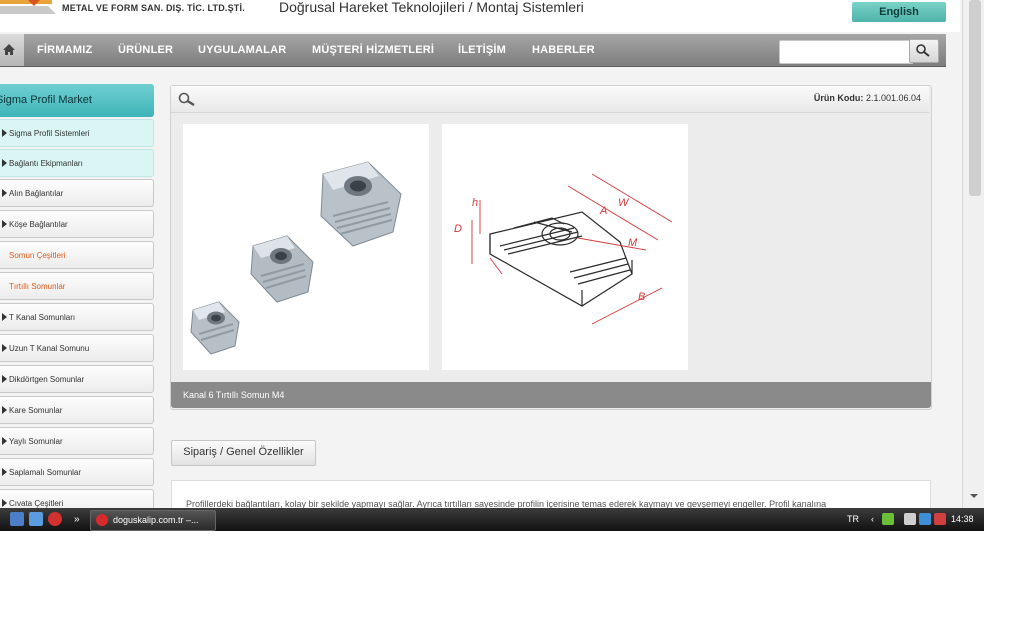 Image resolution: width=1024 pixels, height=640 pixels. I want to click on drawing-label-a: A, so click(603, 211).